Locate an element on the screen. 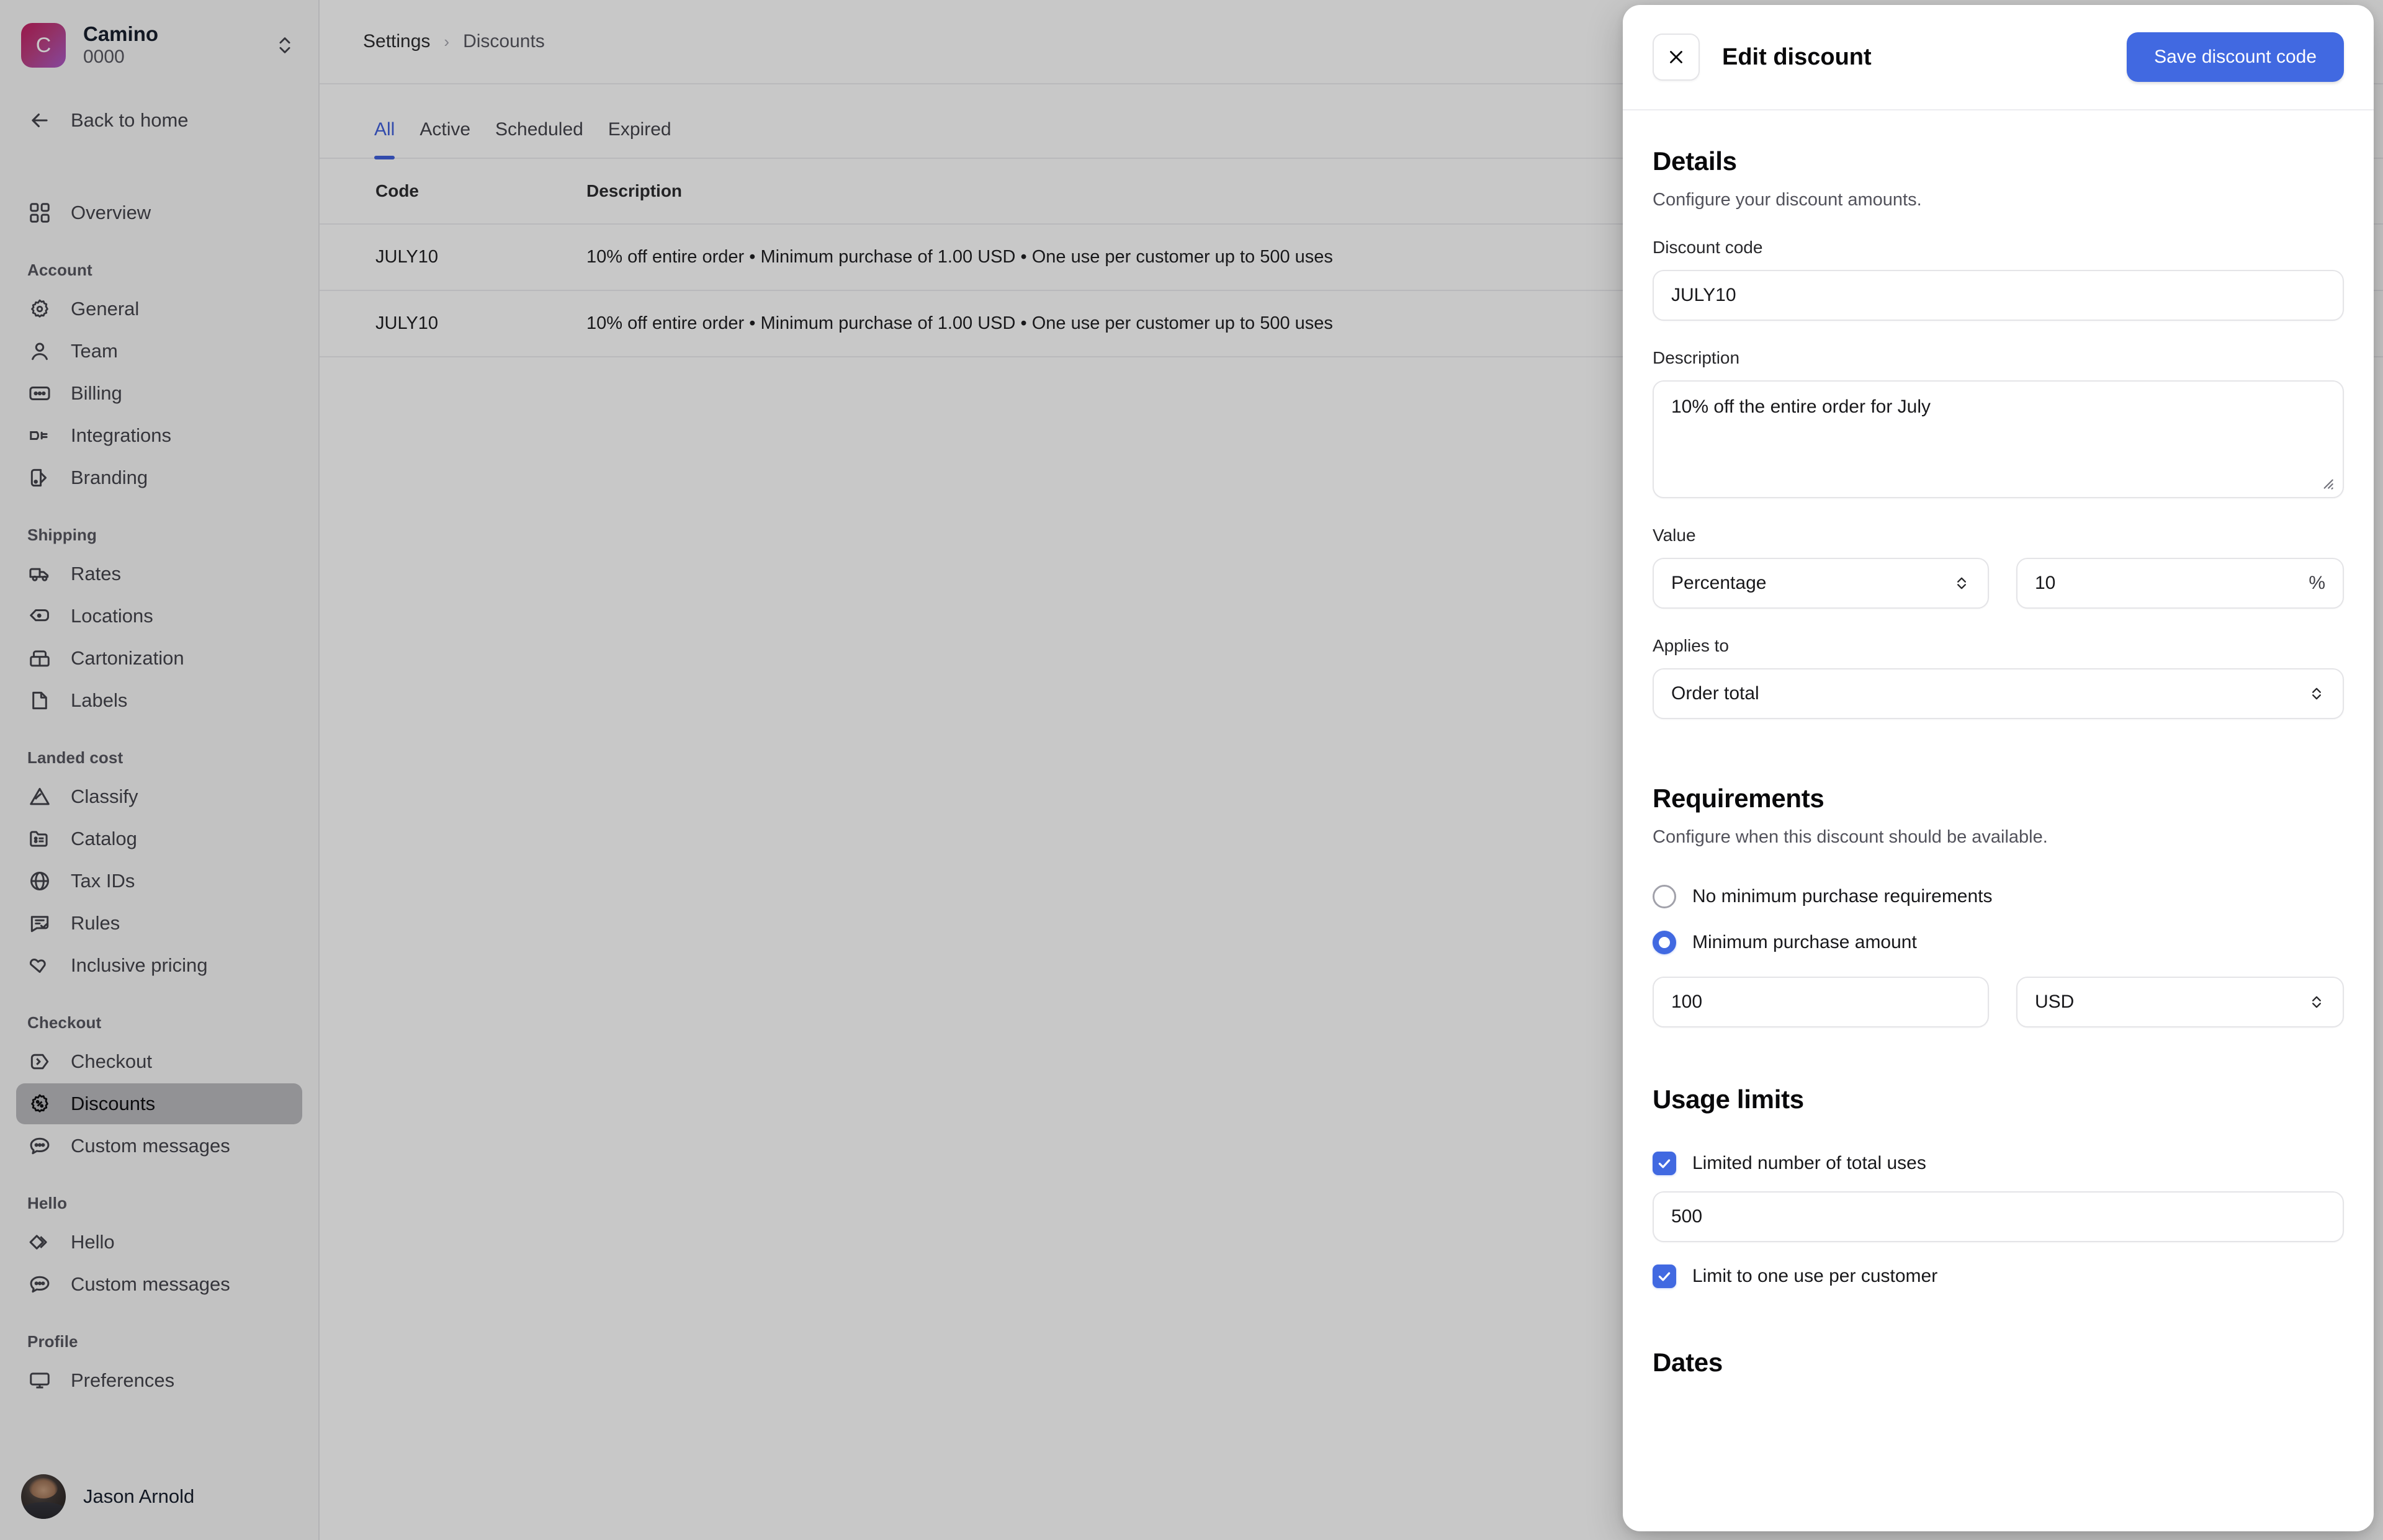 This screenshot has width=2383, height=1540. minimum-purchase-radio-row: Minimum purchase amount is located at coordinates (1998, 942).